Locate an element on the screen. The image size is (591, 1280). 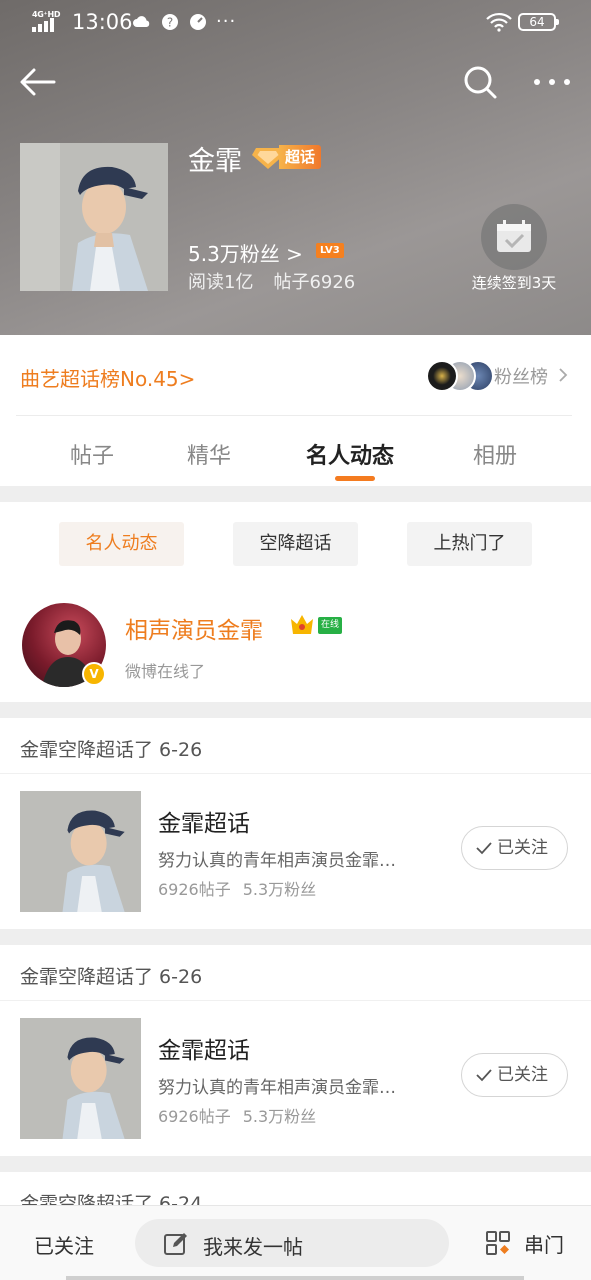
checkin-button is located at coordinates (514, 237).